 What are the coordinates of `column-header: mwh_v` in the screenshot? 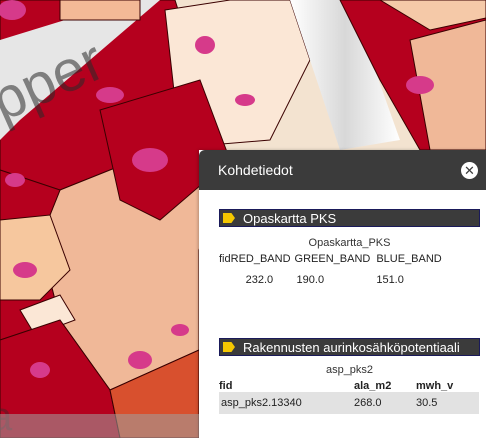 It's located at (435, 386).